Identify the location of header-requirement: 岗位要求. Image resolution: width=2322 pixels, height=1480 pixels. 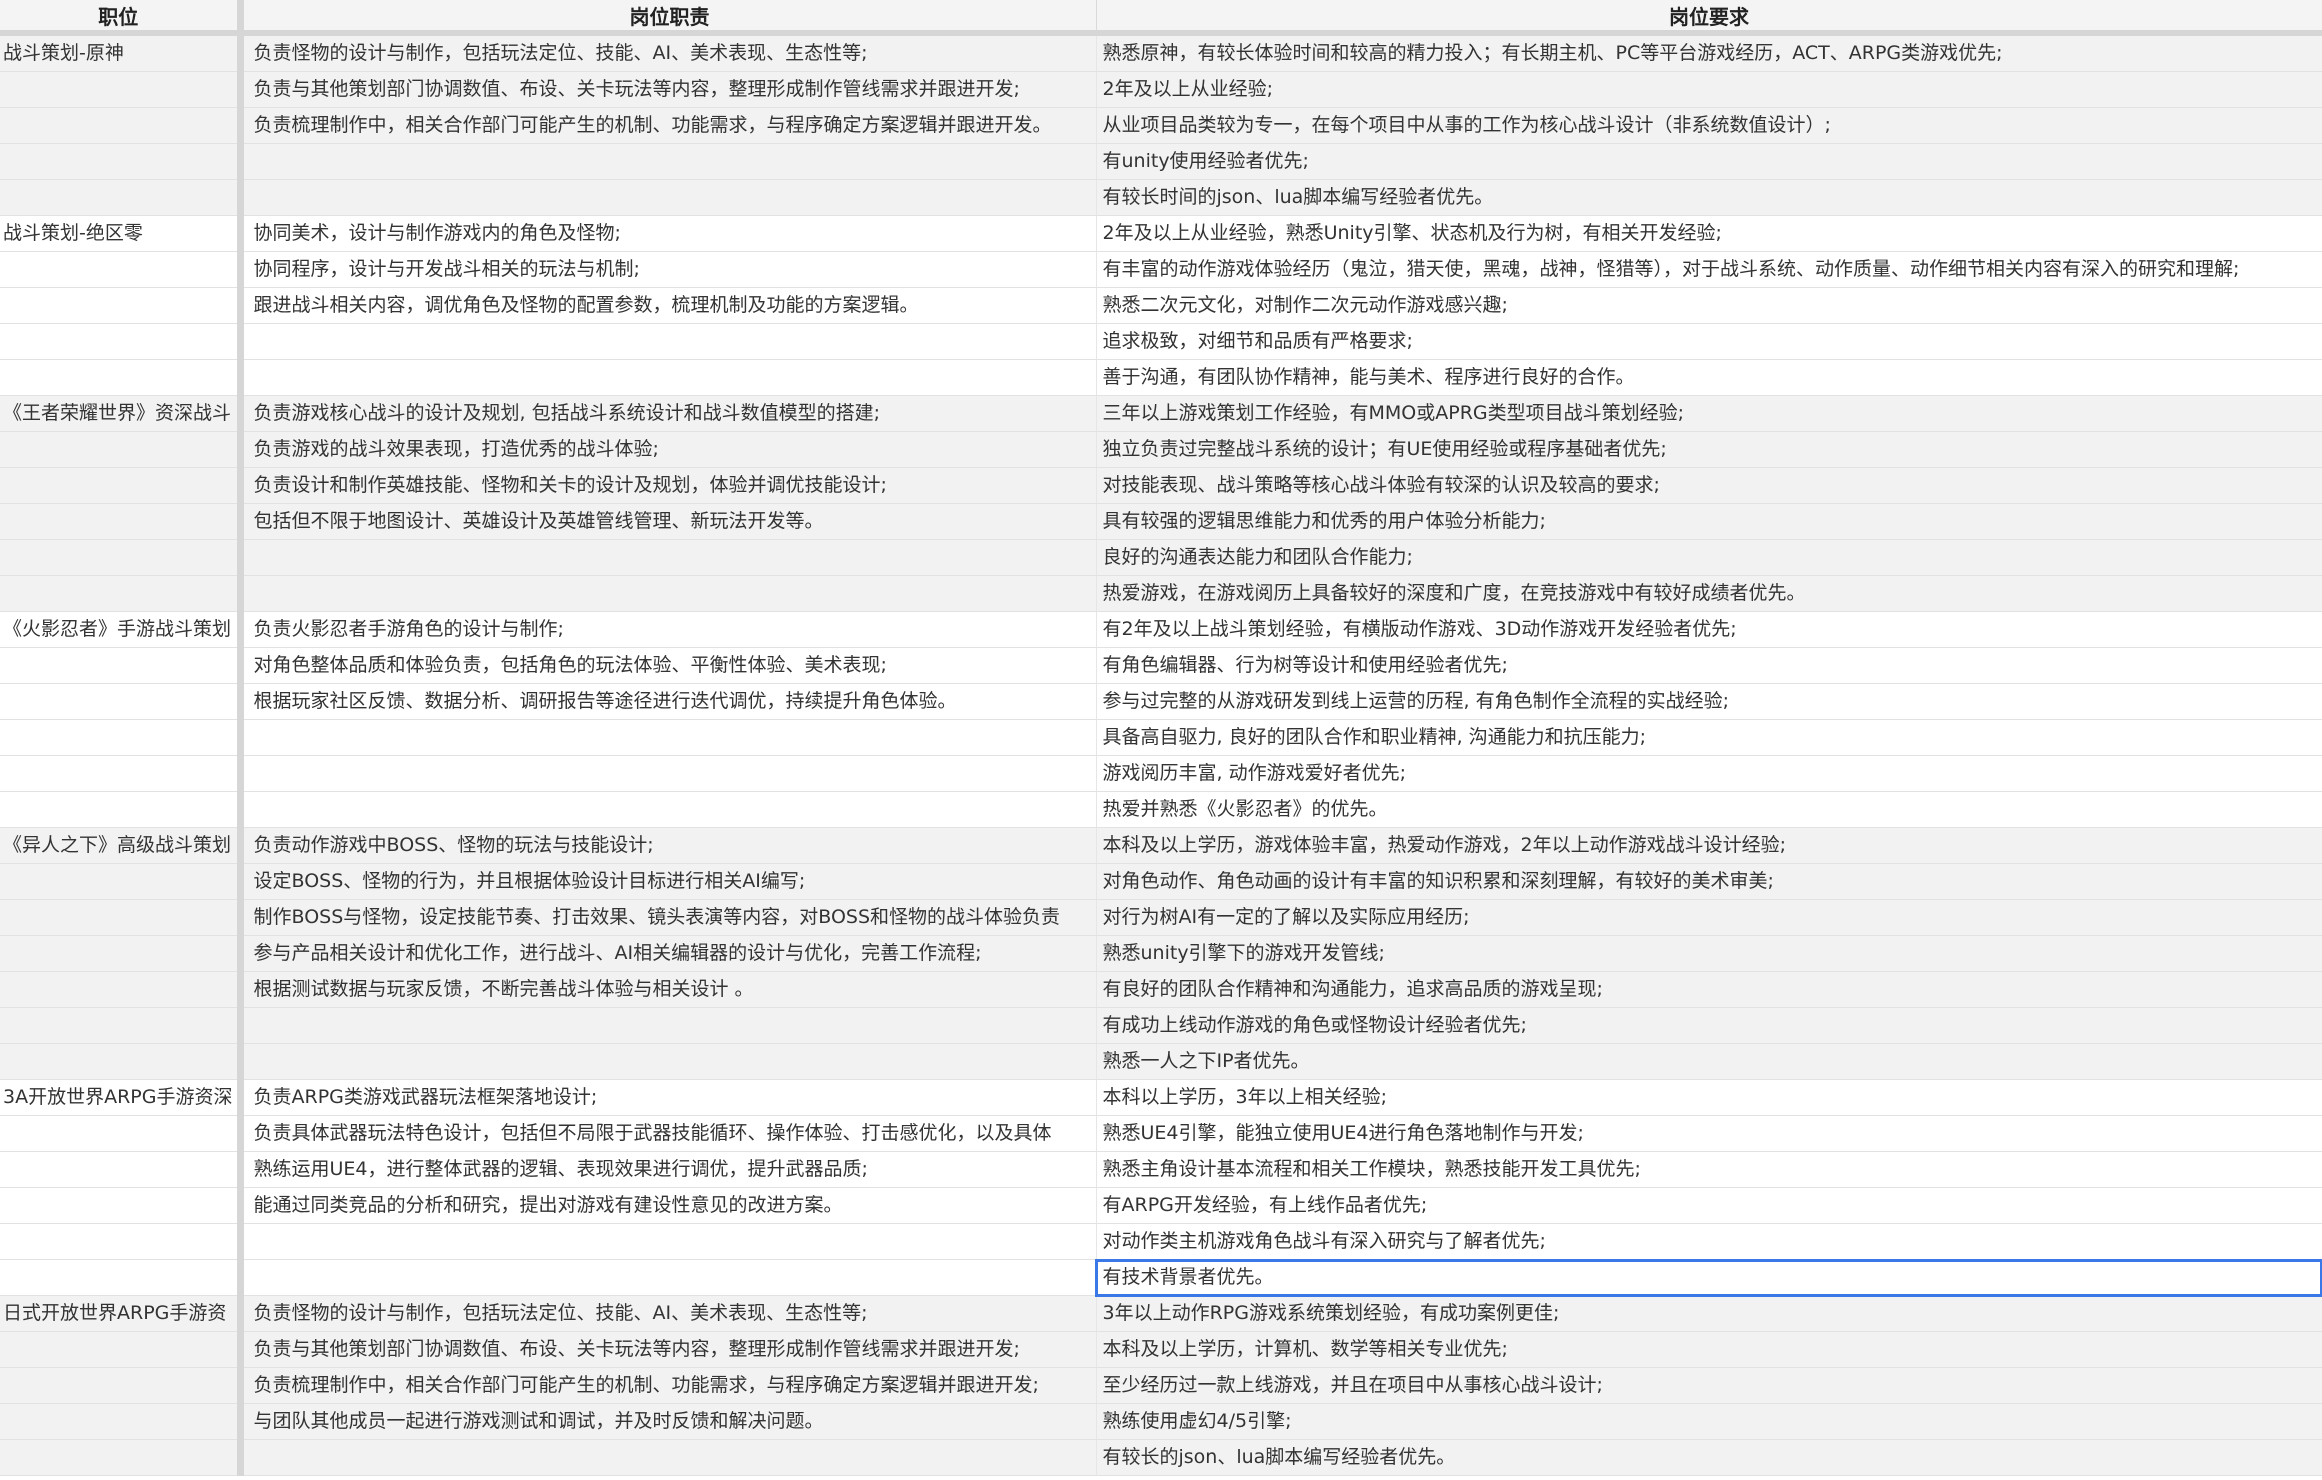
(1709, 18).